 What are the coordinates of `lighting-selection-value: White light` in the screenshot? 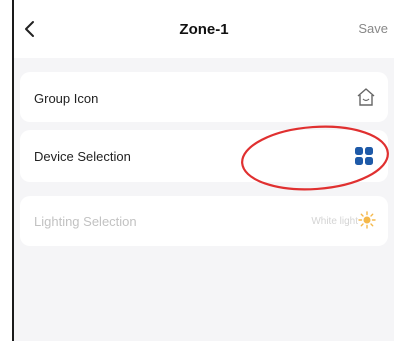 It's located at (334, 221).